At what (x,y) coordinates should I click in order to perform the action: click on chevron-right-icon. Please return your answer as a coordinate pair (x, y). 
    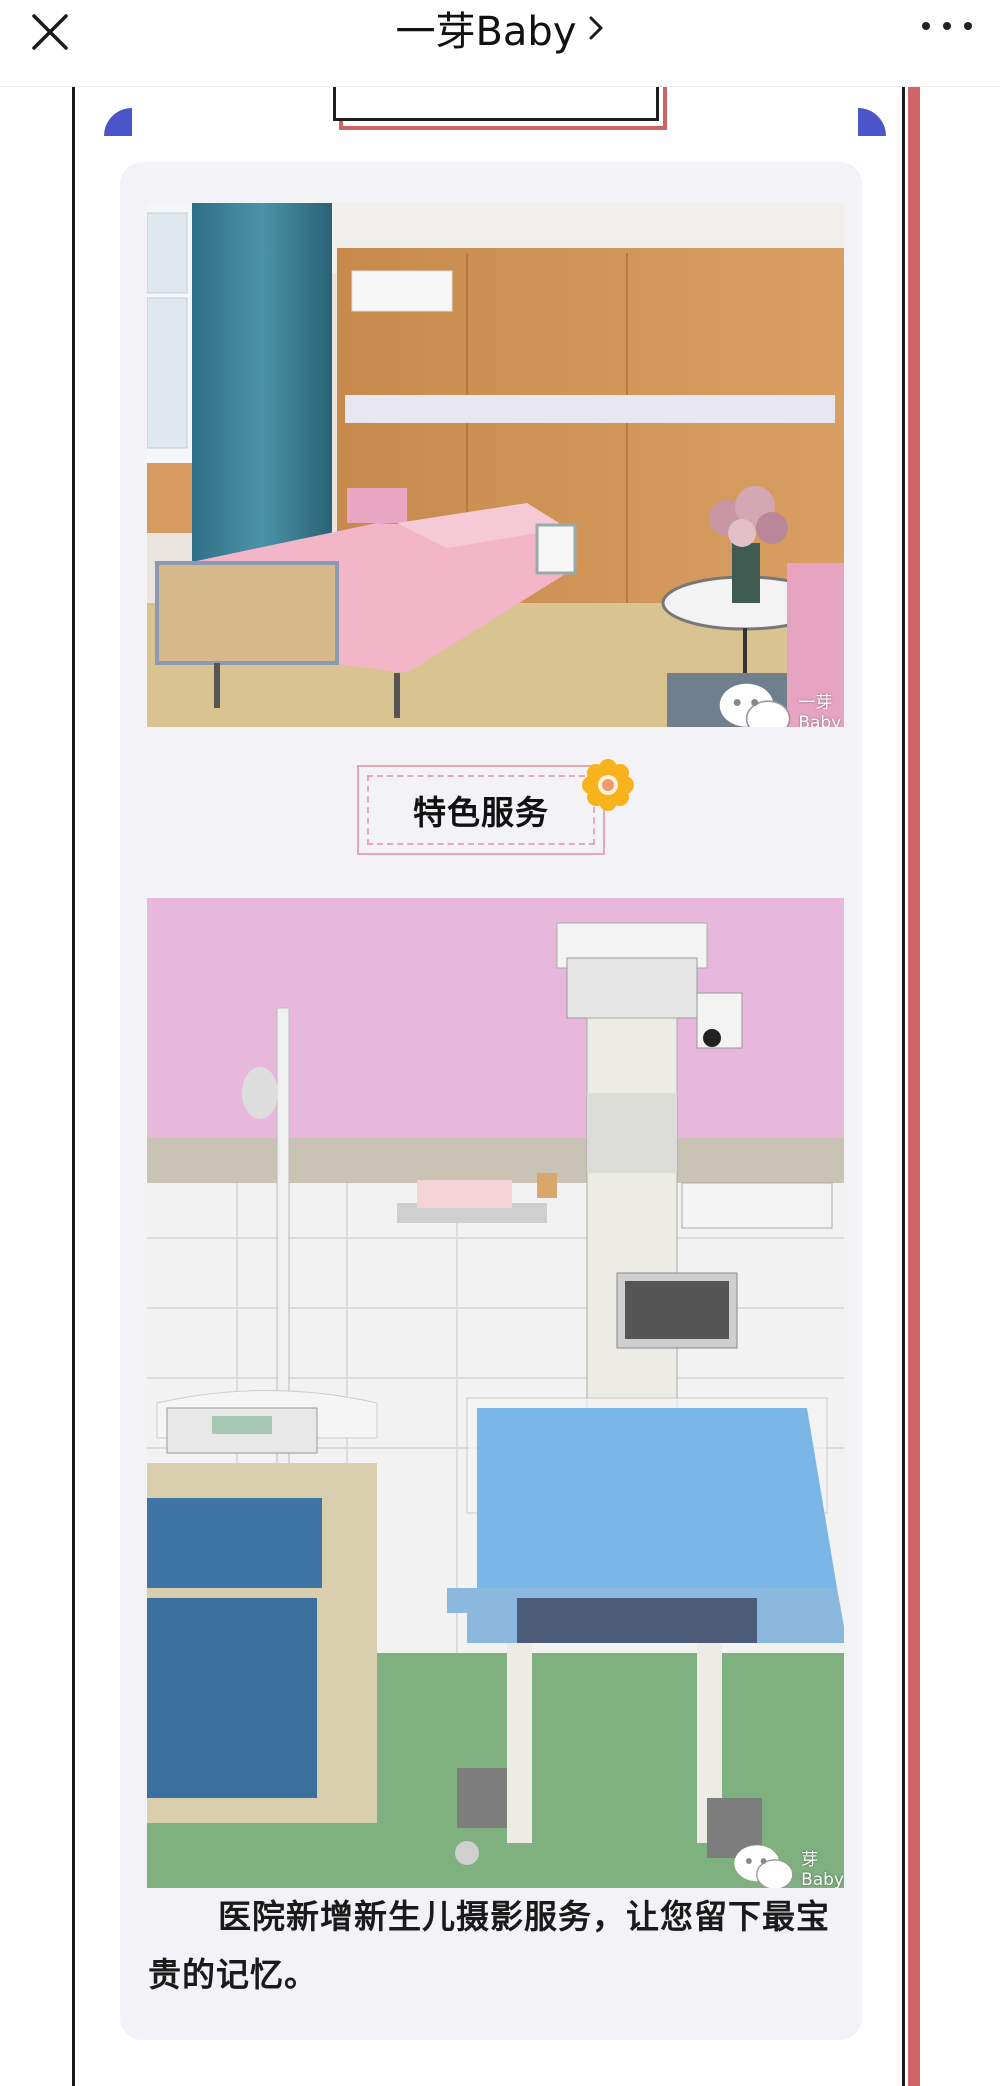
    Looking at the image, I should click on (595, 28).